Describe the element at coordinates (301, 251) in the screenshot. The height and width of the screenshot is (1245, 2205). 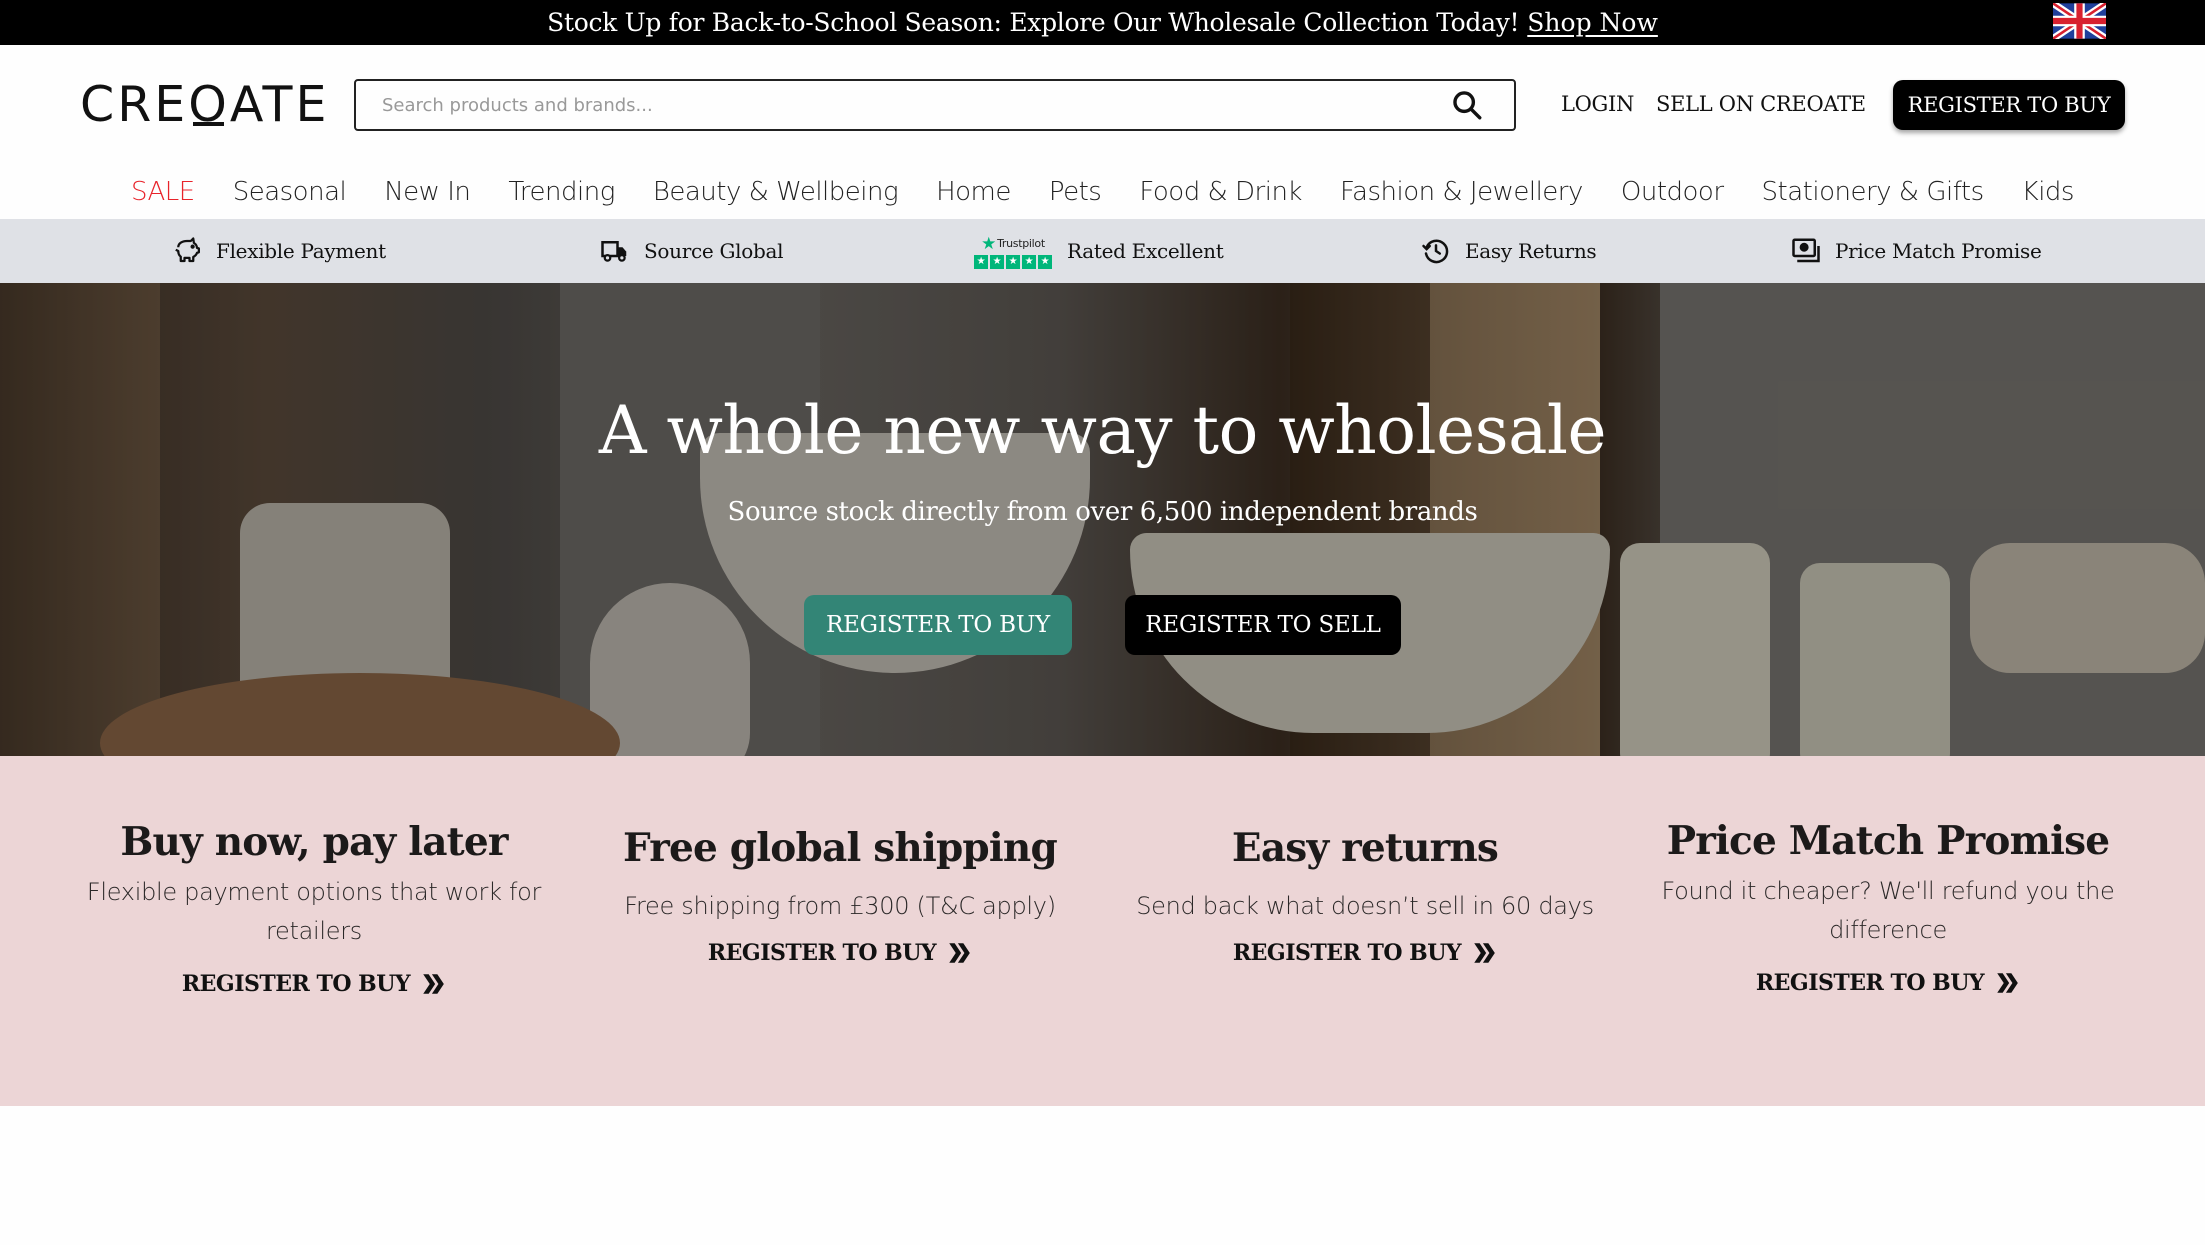
I see `benefit-label: Flexible Payment` at that location.